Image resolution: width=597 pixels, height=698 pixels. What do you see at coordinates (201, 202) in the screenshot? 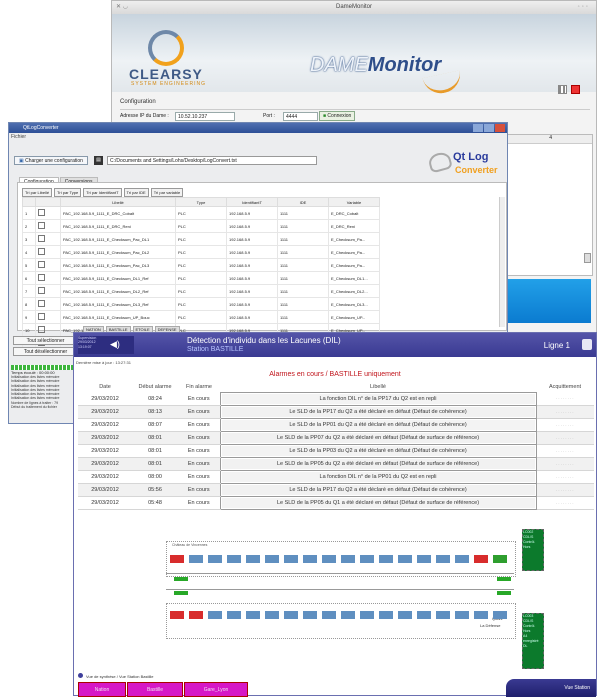
I see `col-type: Type` at bounding box center [201, 202].